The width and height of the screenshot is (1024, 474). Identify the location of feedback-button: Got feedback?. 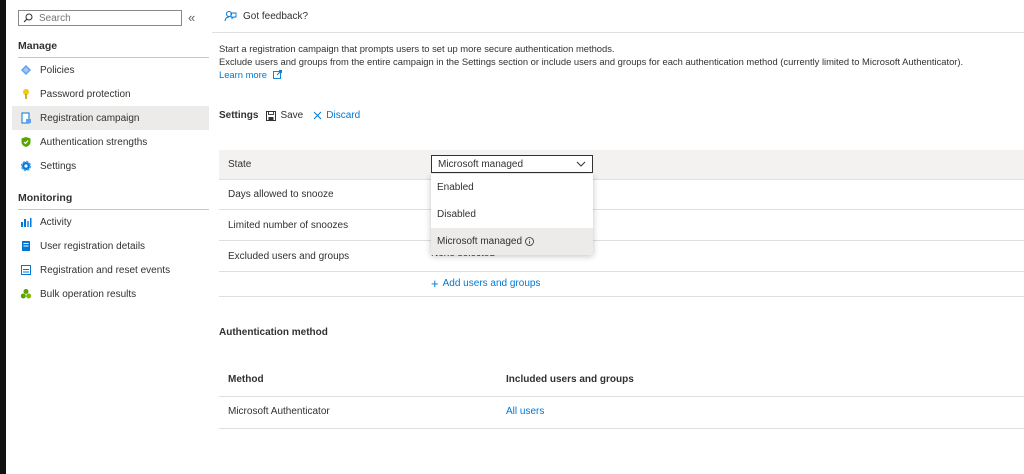
(266, 16).